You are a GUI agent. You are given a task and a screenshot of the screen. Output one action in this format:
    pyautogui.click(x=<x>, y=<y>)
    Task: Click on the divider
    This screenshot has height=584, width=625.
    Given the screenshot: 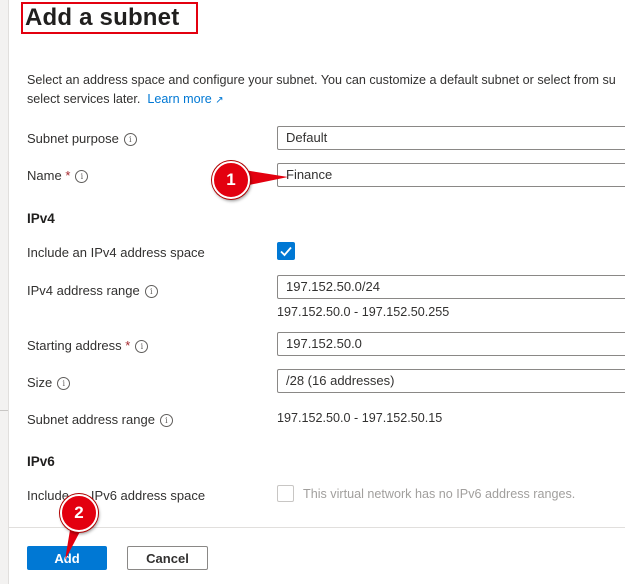 What is the action you would take?
    pyautogui.click(x=4, y=410)
    